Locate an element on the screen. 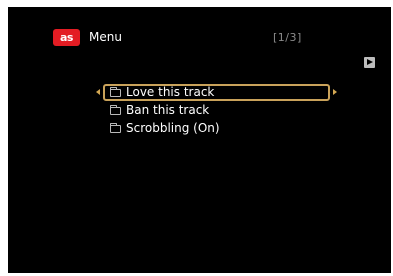 The height and width of the screenshot is (276, 393). logo-text: as is located at coordinates (66, 37).